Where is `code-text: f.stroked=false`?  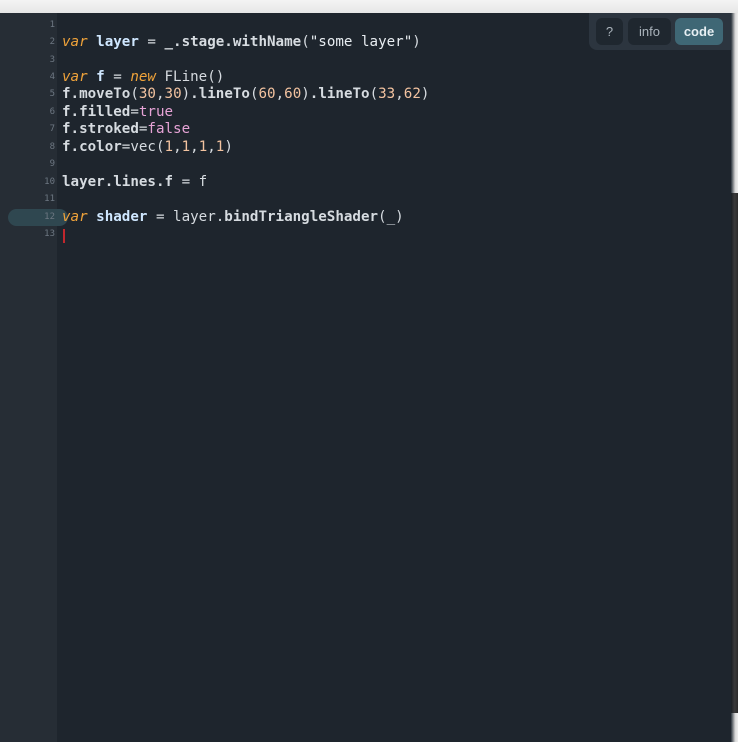
code-text: f.stroked=false is located at coordinates (126, 129).